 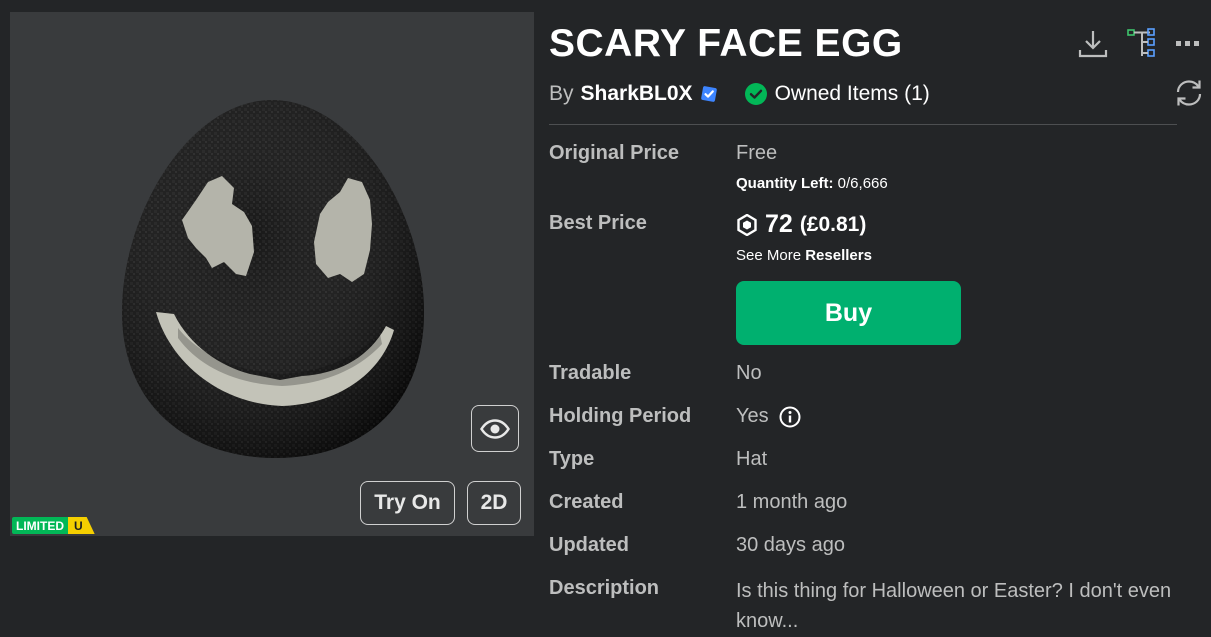 What do you see at coordinates (749, 373) in the screenshot?
I see `tradable-value: No` at bounding box center [749, 373].